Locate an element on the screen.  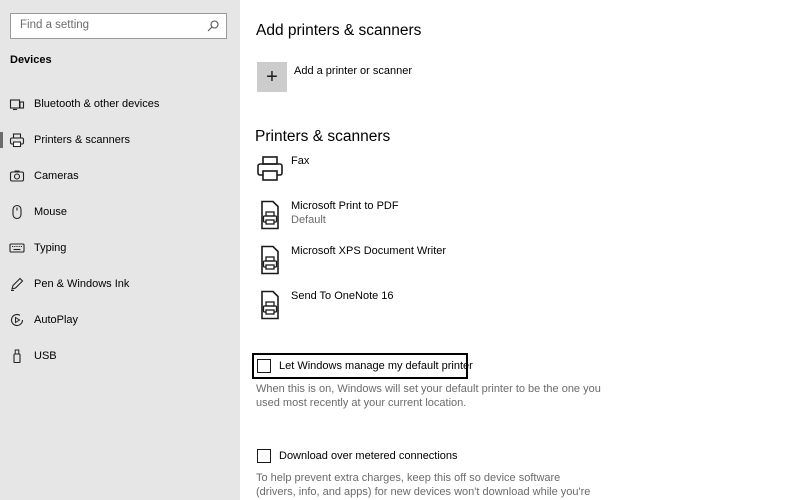
default-badge: Default is located at coordinates (308, 220).